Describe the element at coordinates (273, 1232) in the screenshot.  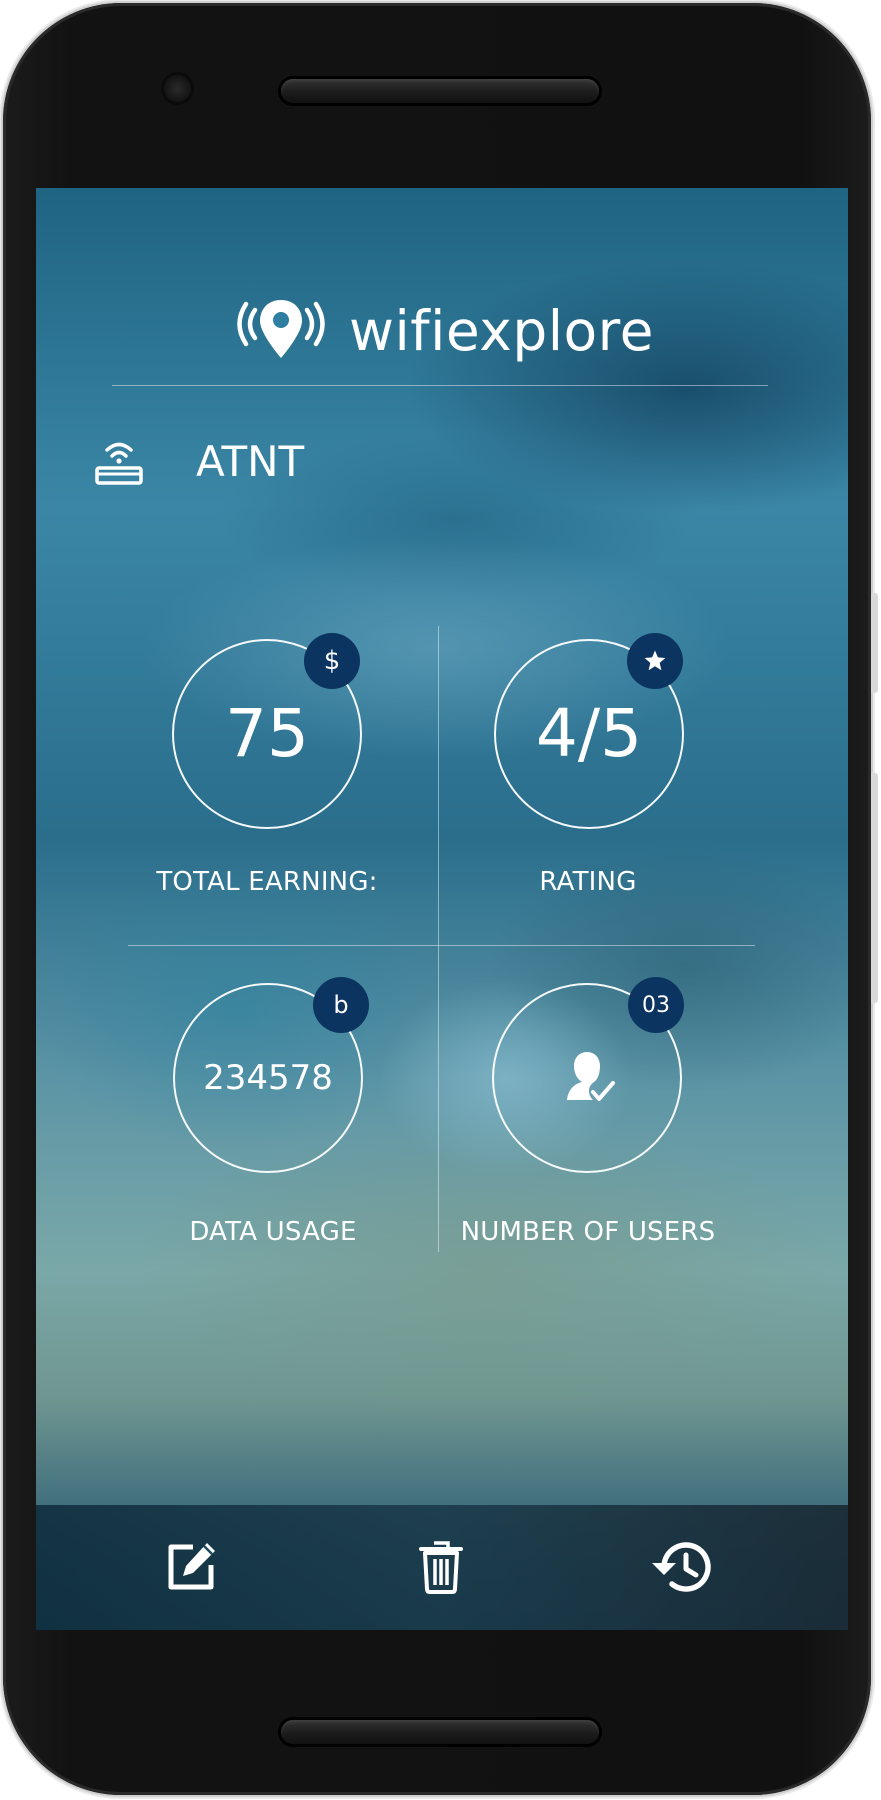
I see `data-usage-label: DATA USAGE` at that location.